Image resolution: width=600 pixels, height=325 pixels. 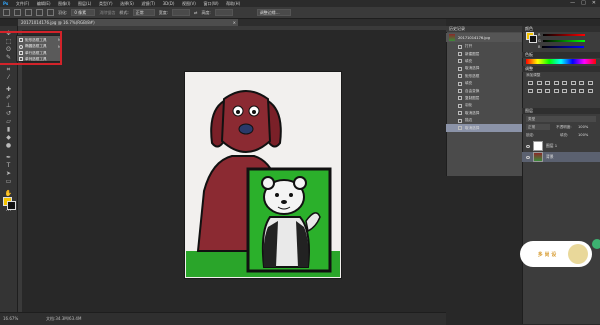 What do you see at coordinates (484, 76) in the screenshot?
I see `history-item: 矩形选框` at bounding box center [484, 76].